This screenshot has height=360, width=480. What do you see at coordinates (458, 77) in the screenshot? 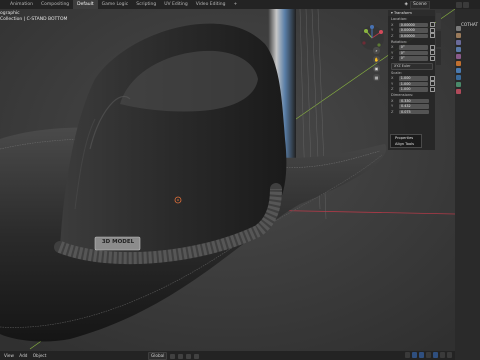
I see `particles-icon` at bounding box center [458, 77].